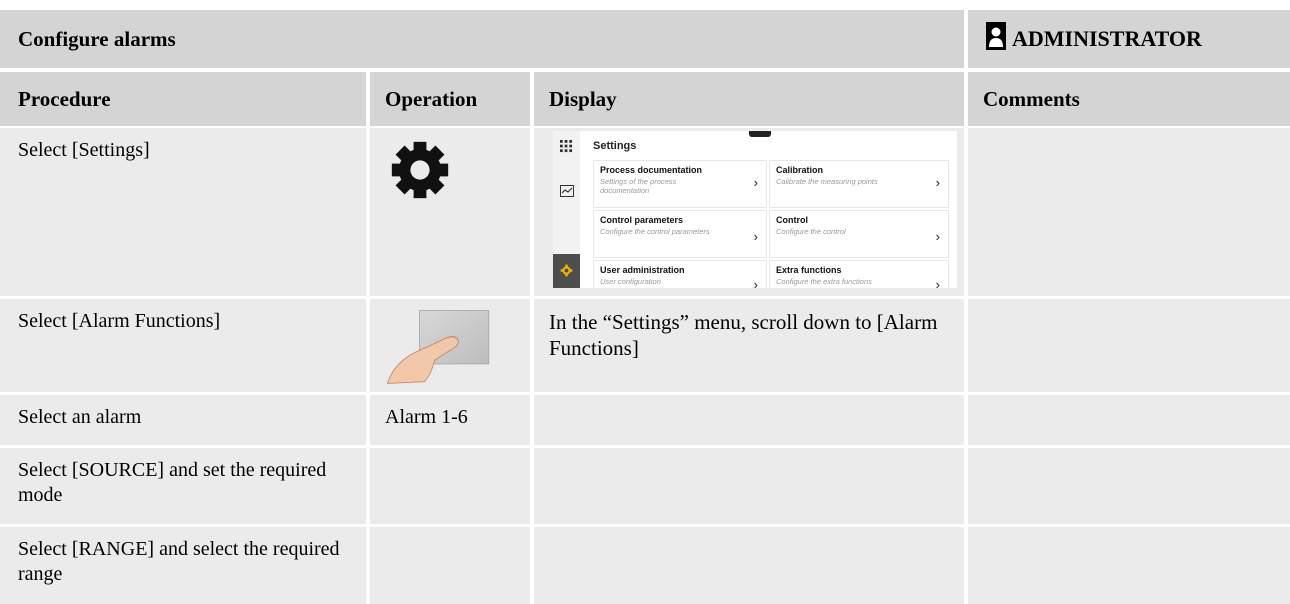 The width and height of the screenshot is (1290, 604). Describe the element at coordinates (97, 38) in the screenshot. I see `page-title: Configure alarms` at that location.